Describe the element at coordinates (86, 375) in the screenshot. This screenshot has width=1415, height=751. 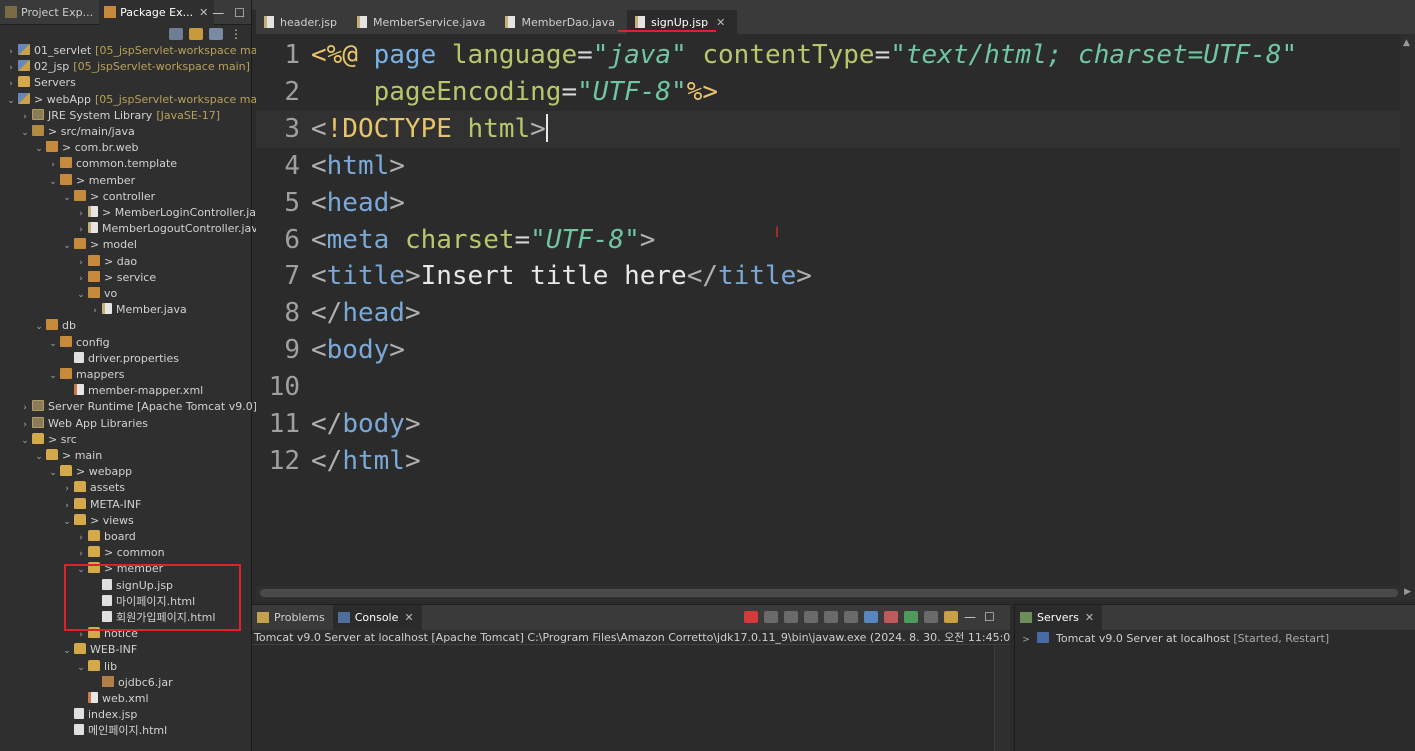
I see `tree-item: ⌄ mappers` at that location.